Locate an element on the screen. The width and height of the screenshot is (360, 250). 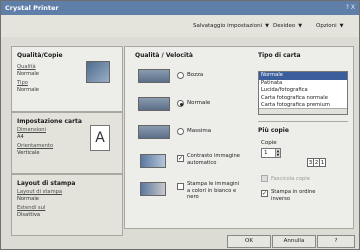
menu-options: Opzioni ▼ is located at coordinates (329, 26).